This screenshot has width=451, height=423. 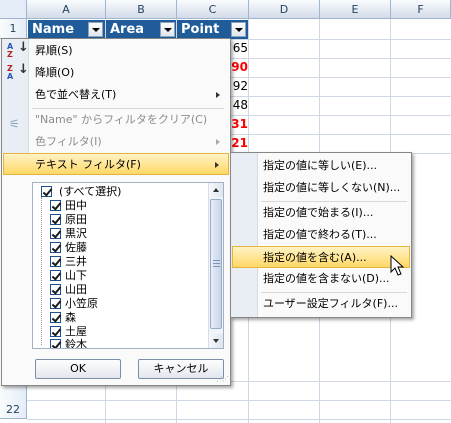 I want to click on chevron-up-icon, so click(x=216, y=190).